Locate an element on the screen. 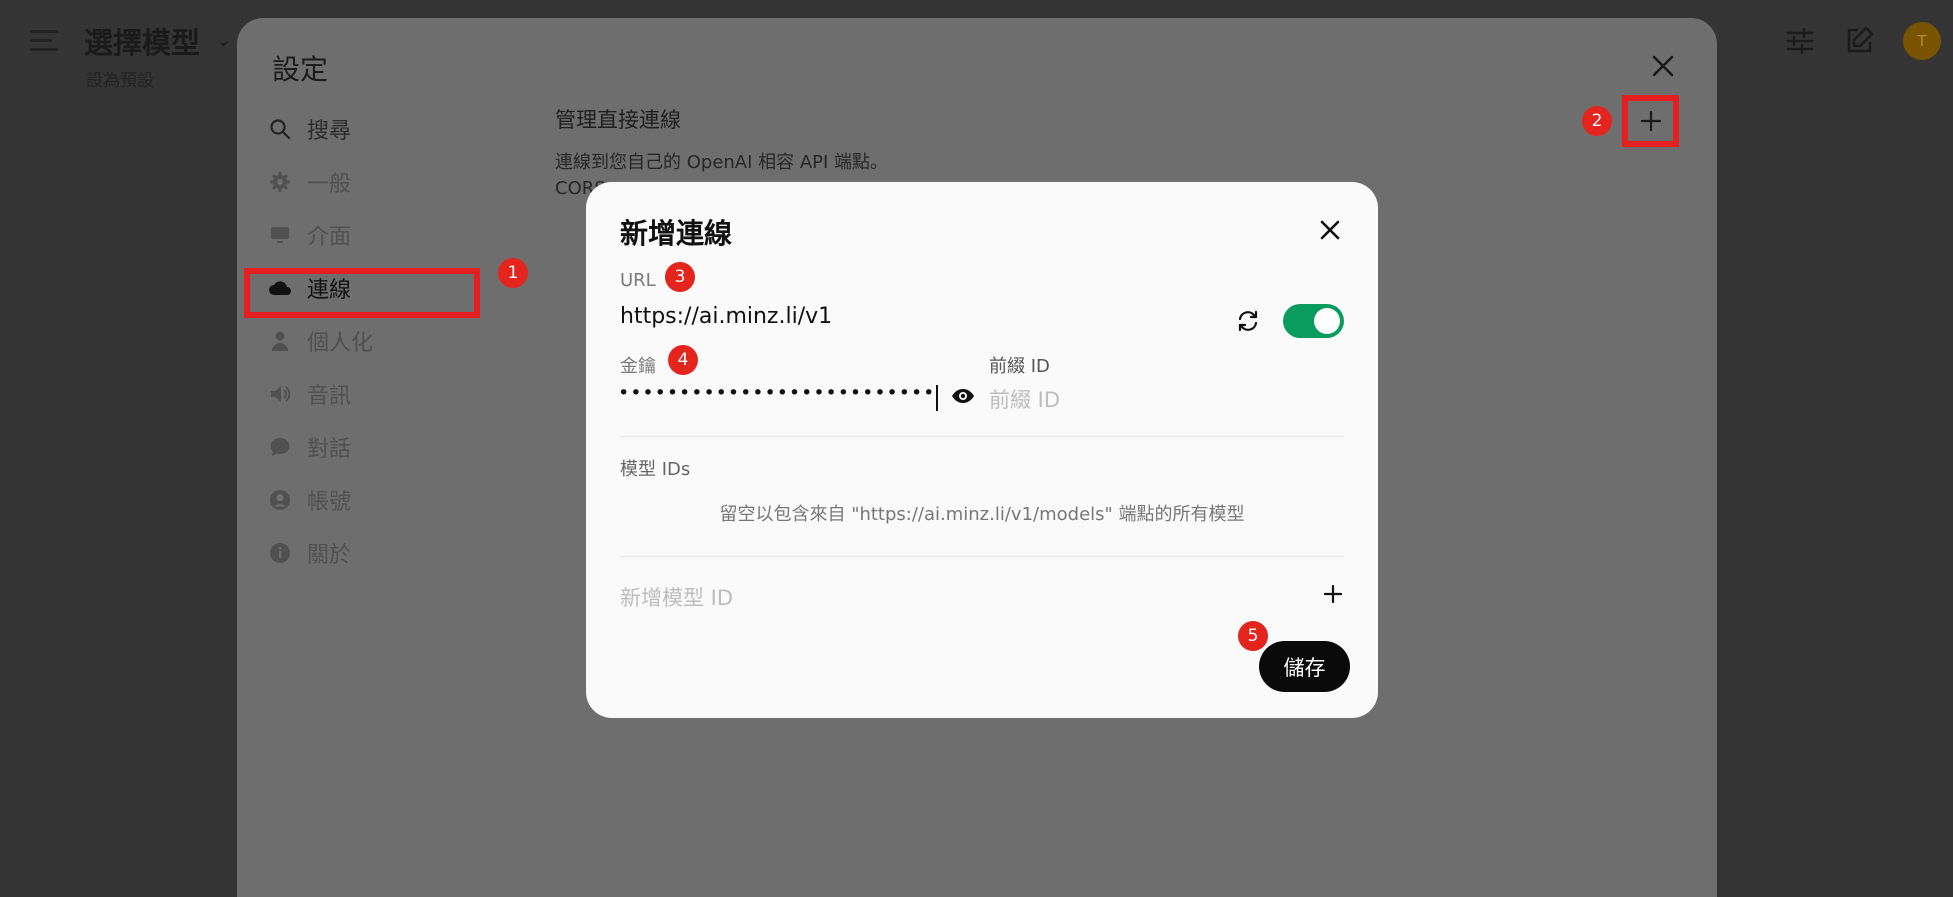  edit-icon is located at coordinates (1859, 41).